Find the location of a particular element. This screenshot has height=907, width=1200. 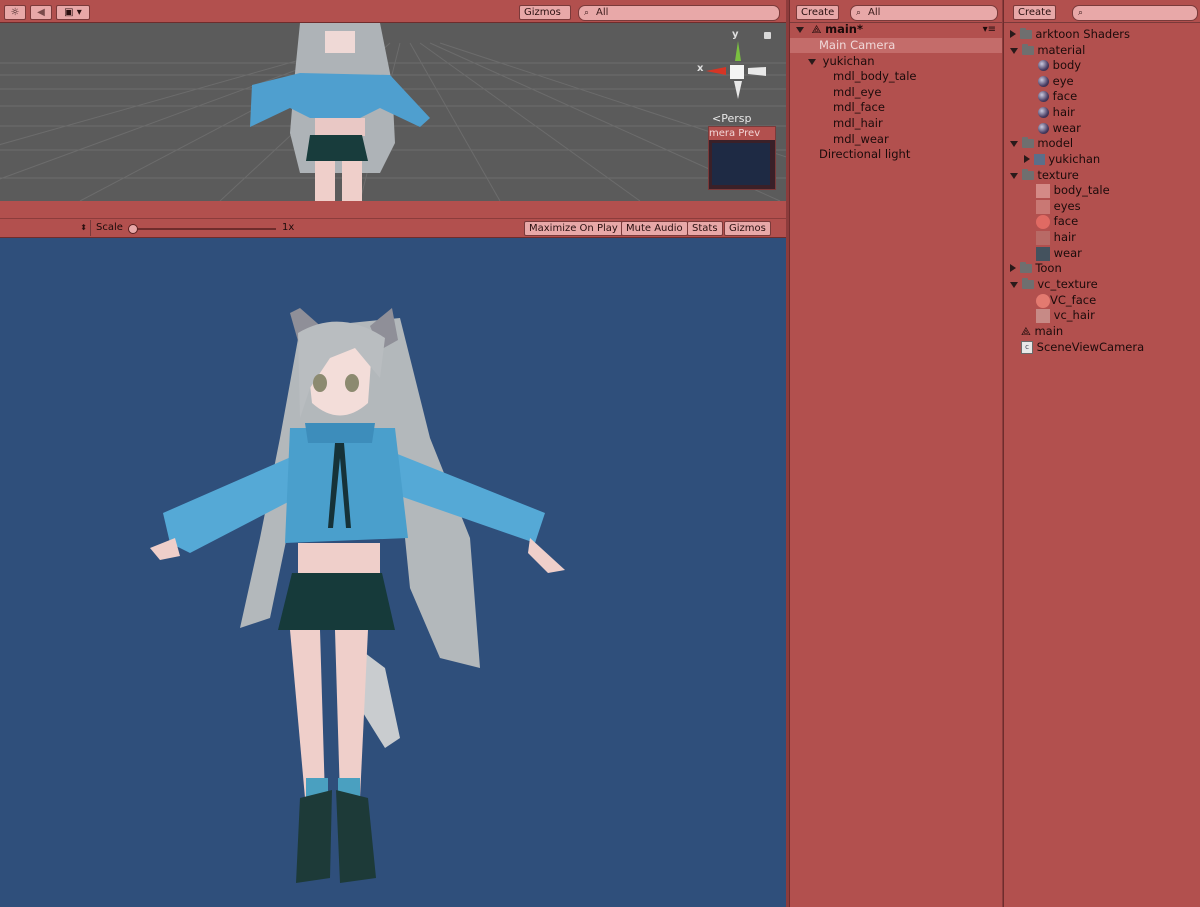

effects-toggle: ▣ ▾ is located at coordinates (73, 12).